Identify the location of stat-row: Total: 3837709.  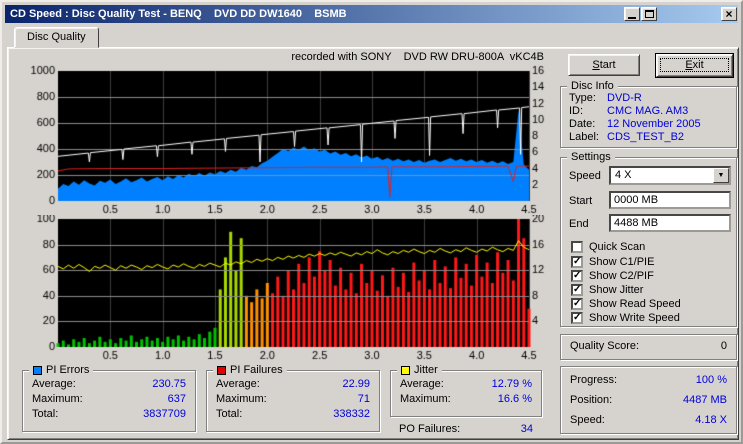
(109, 414).